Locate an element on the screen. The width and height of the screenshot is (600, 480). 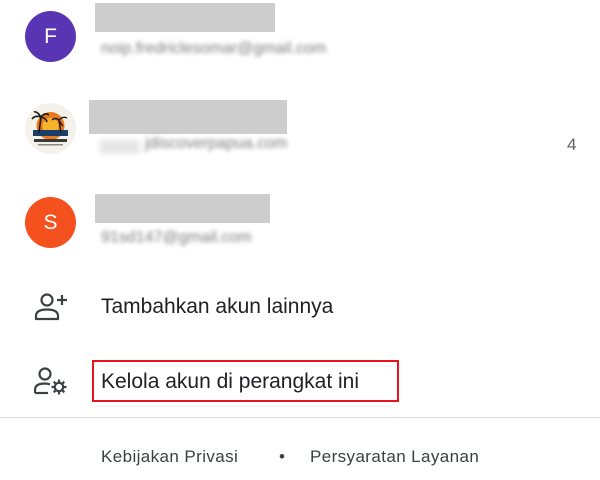
account-email: noip.fredriclesomar@gmail.com is located at coordinates (214, 48).